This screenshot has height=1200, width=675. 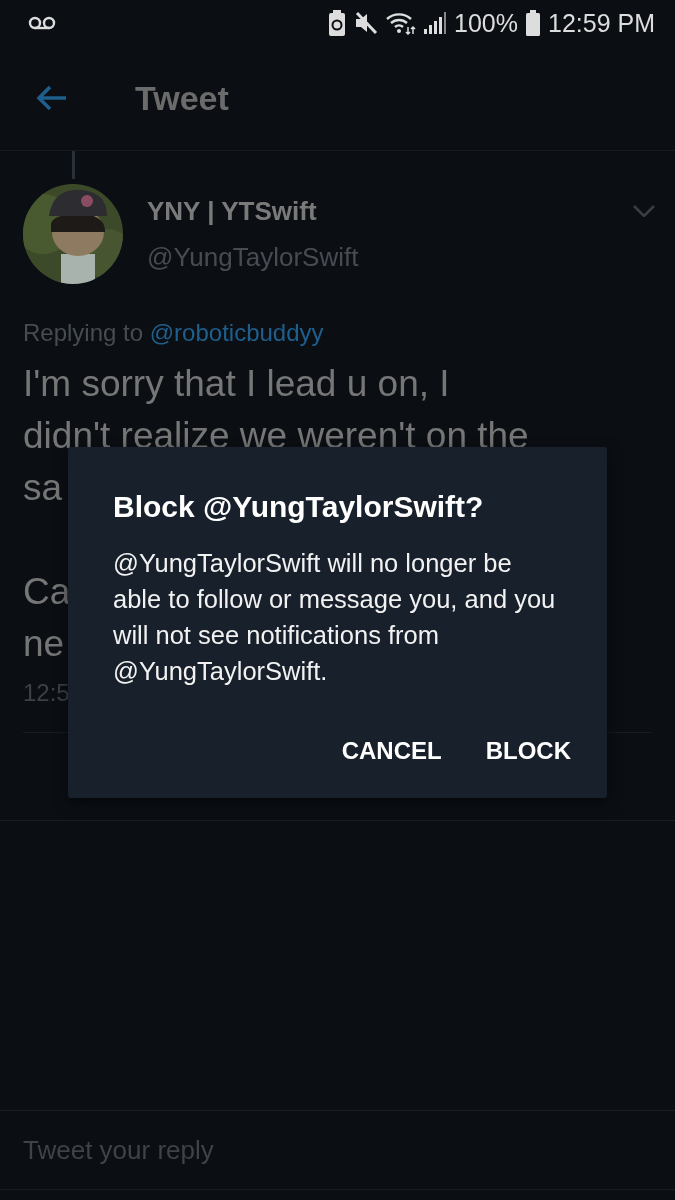 I want to click on tweet-text-line: Ca, so click(x=47, y=592).